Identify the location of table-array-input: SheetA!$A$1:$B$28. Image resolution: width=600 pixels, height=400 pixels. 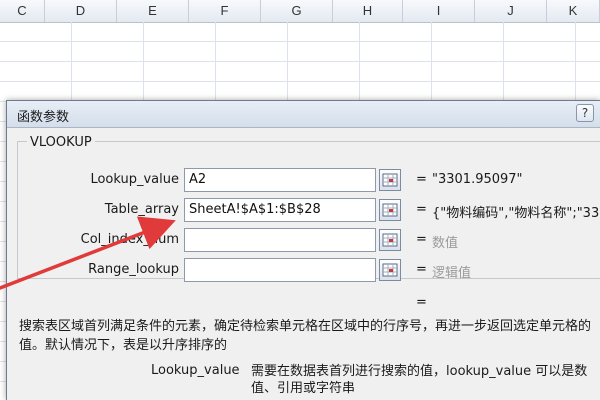
(280, 210).